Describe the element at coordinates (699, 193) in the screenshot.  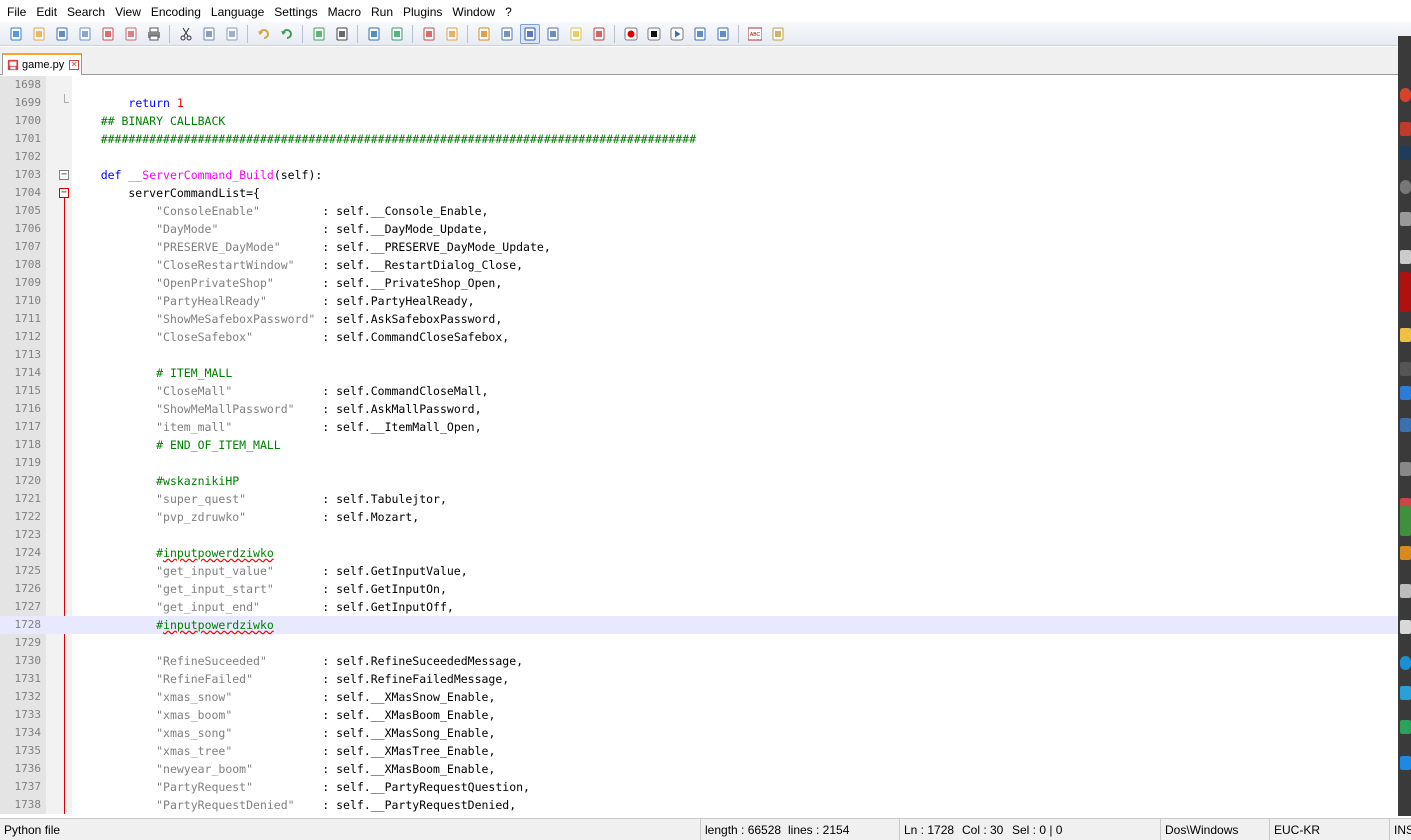
I see `code-line: 1704 − serverCommandList={` at that location.